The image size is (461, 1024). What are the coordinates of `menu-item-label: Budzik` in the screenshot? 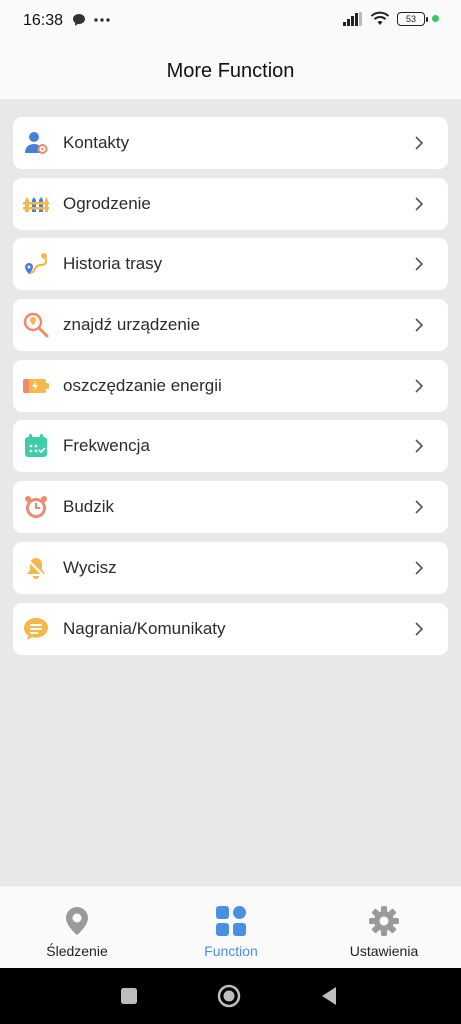 It's located at (89, 507).